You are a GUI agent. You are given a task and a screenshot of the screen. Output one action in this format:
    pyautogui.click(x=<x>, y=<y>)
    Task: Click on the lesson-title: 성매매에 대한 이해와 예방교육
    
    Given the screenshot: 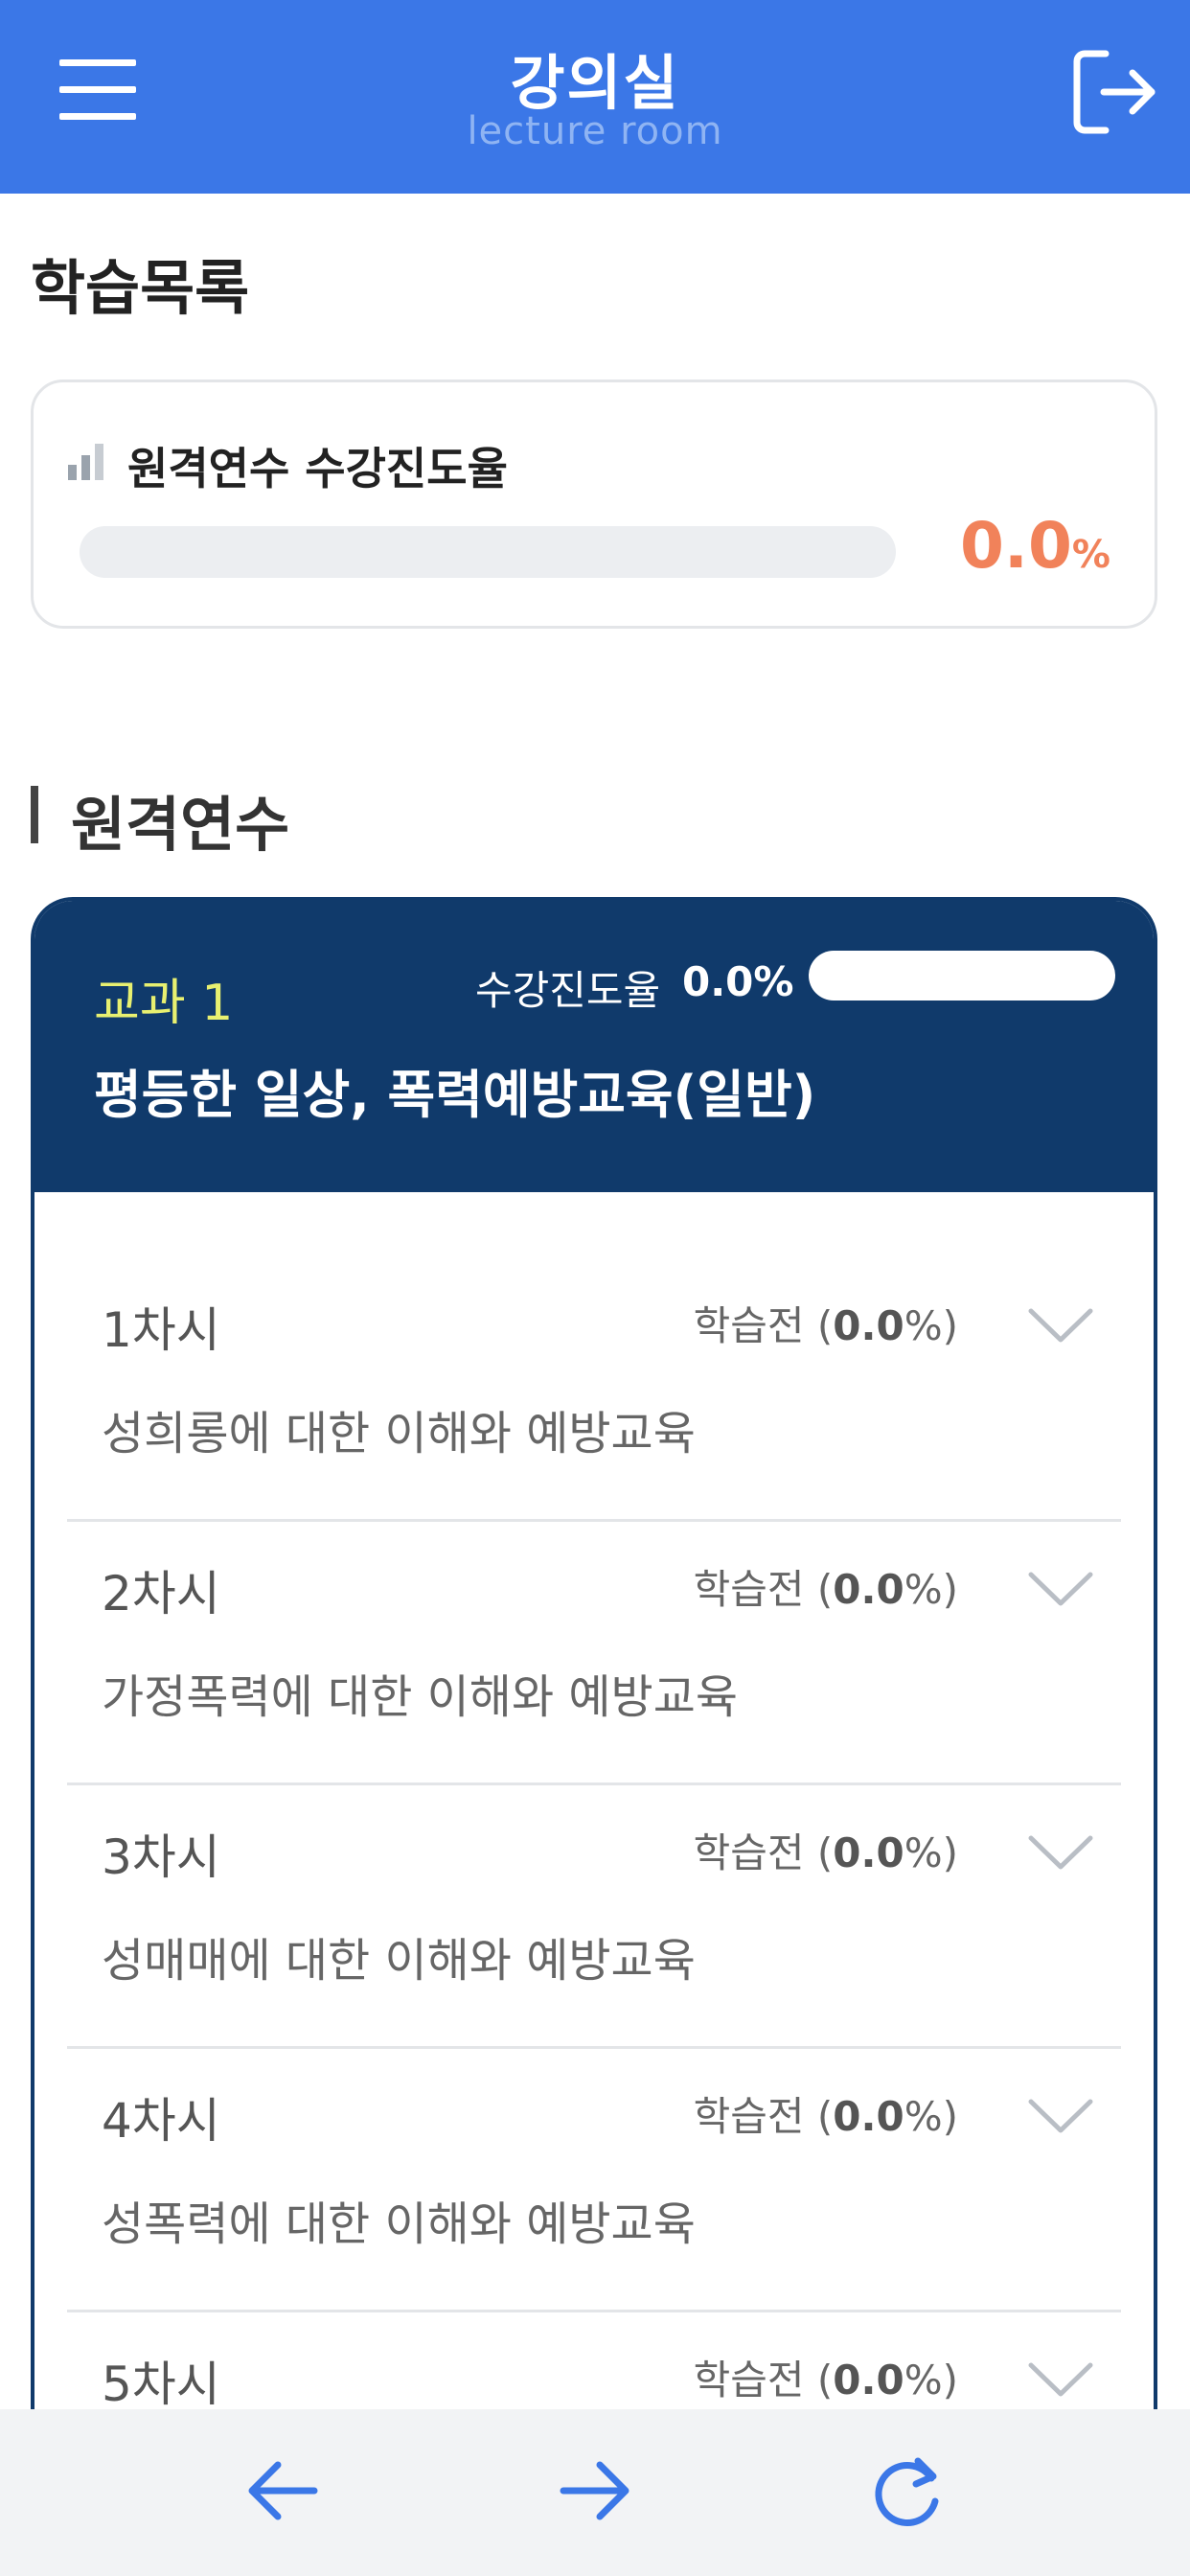 What is the action you would take?
    pyautogui.click(x=399, y=1961)
    